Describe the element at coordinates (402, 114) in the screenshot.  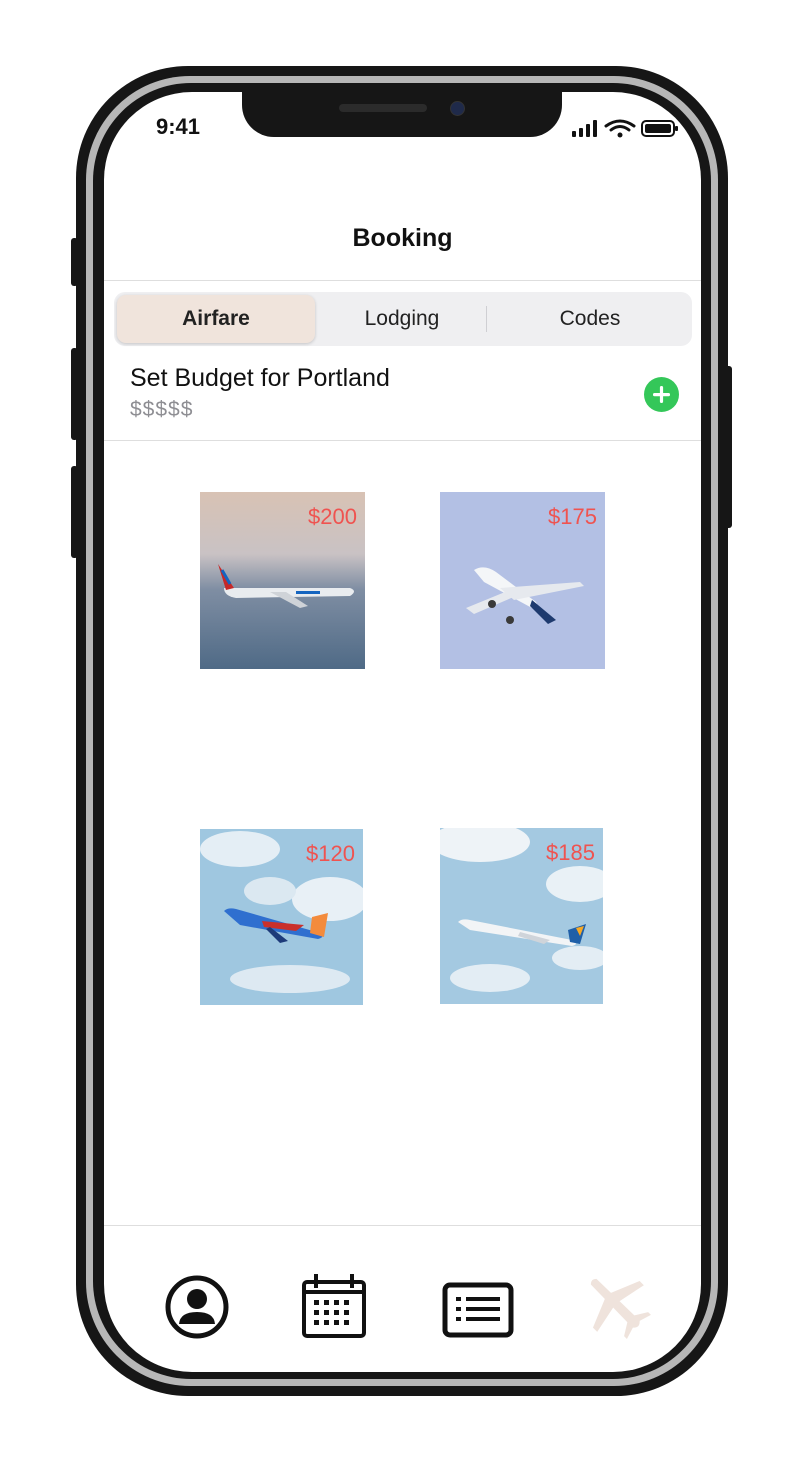
I see `notch` at that location.